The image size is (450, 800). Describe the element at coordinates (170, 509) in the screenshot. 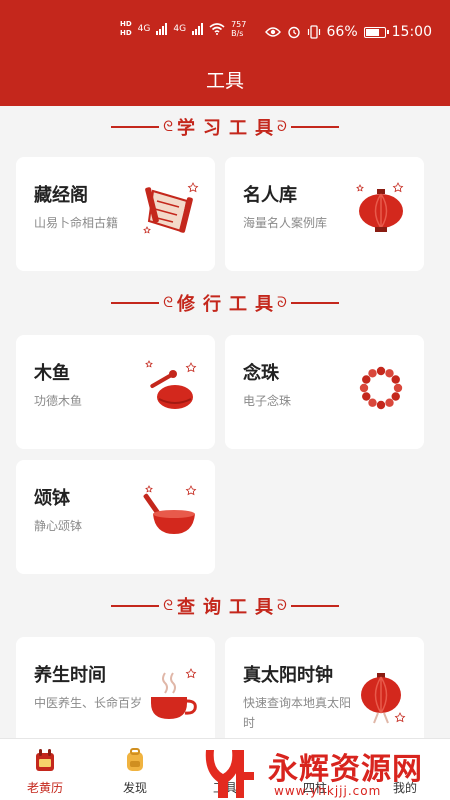

I see `singing-bowl-icon` at that location.